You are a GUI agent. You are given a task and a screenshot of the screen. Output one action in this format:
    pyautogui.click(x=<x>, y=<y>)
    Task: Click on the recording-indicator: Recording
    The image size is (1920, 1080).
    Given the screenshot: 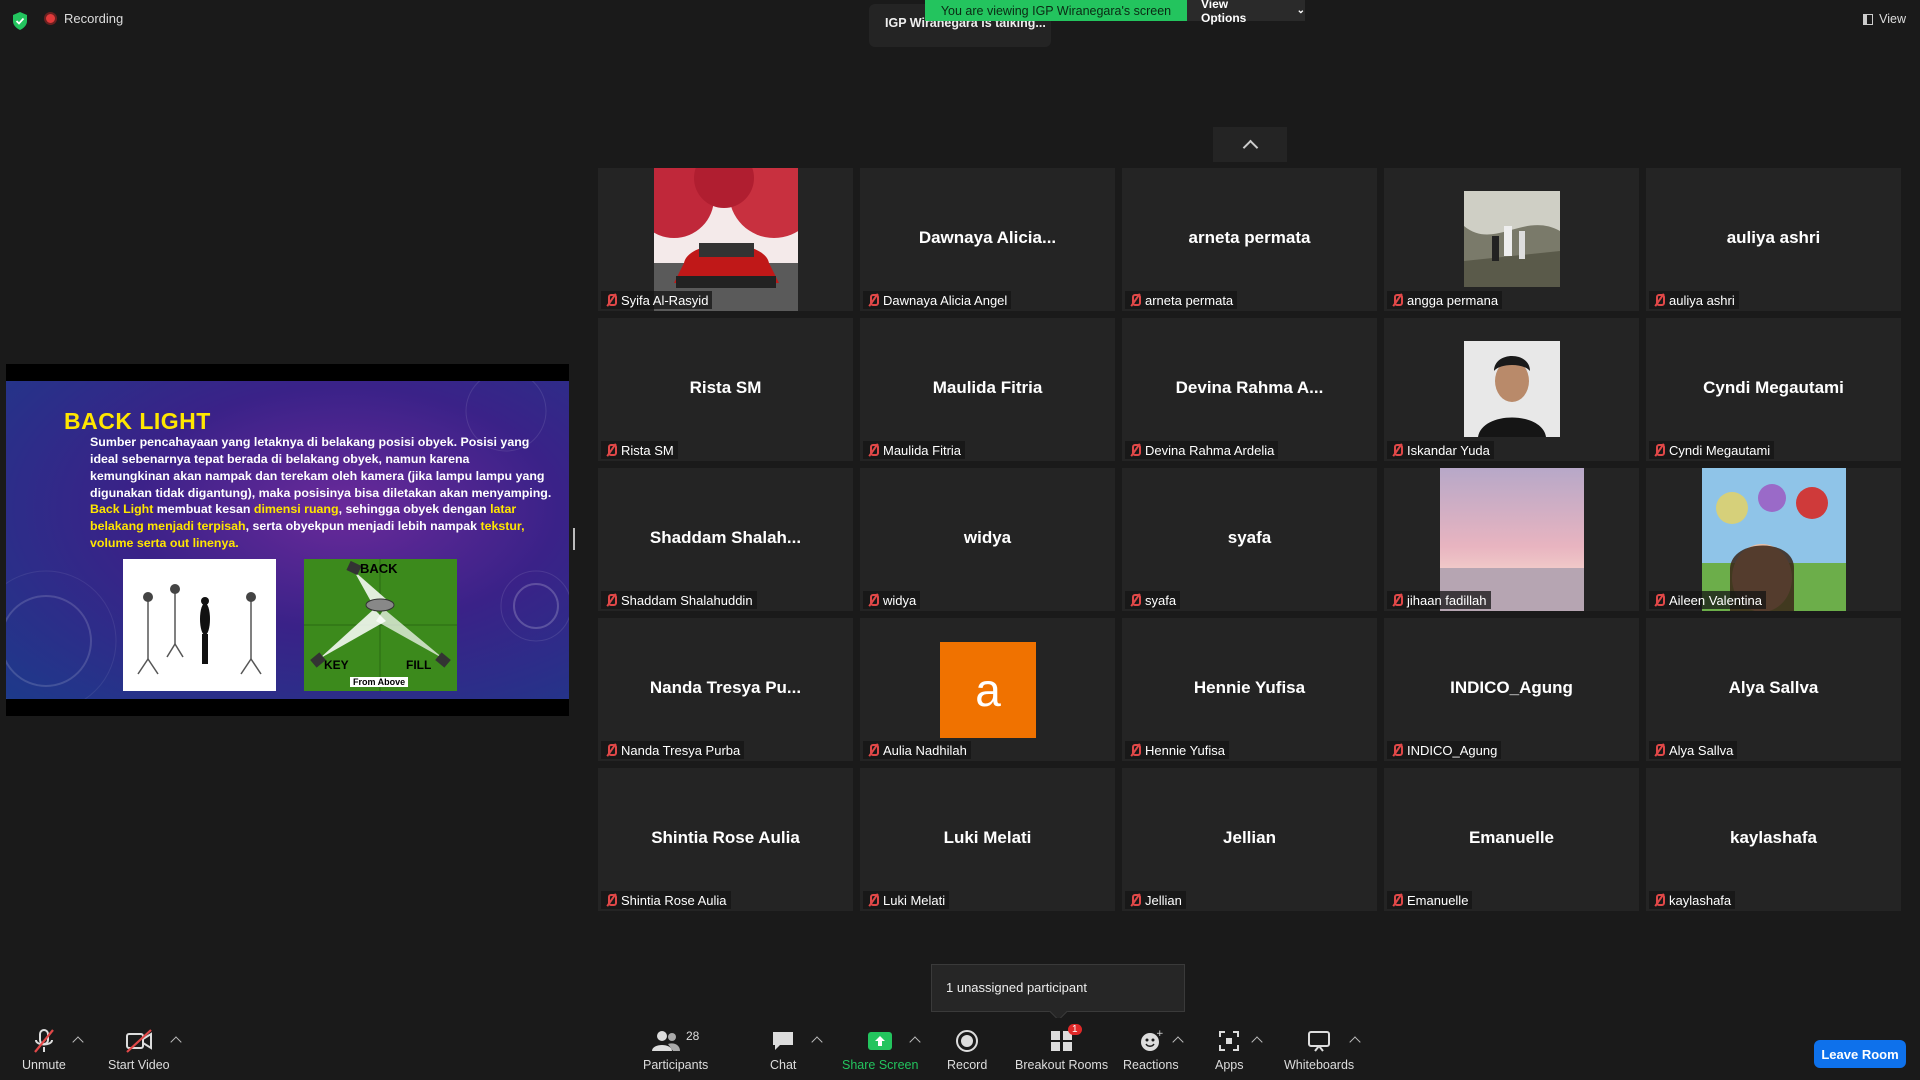 What is the action you would take?
    pyautogui.click(x=83, y=18)
    